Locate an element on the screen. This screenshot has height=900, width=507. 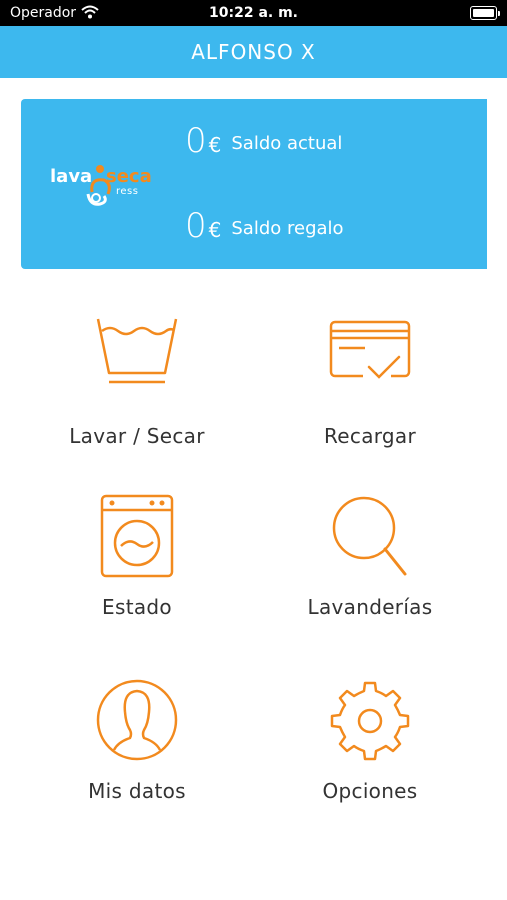
gift-balance-label: Saldo regalo is located at coordinates (287, 228).